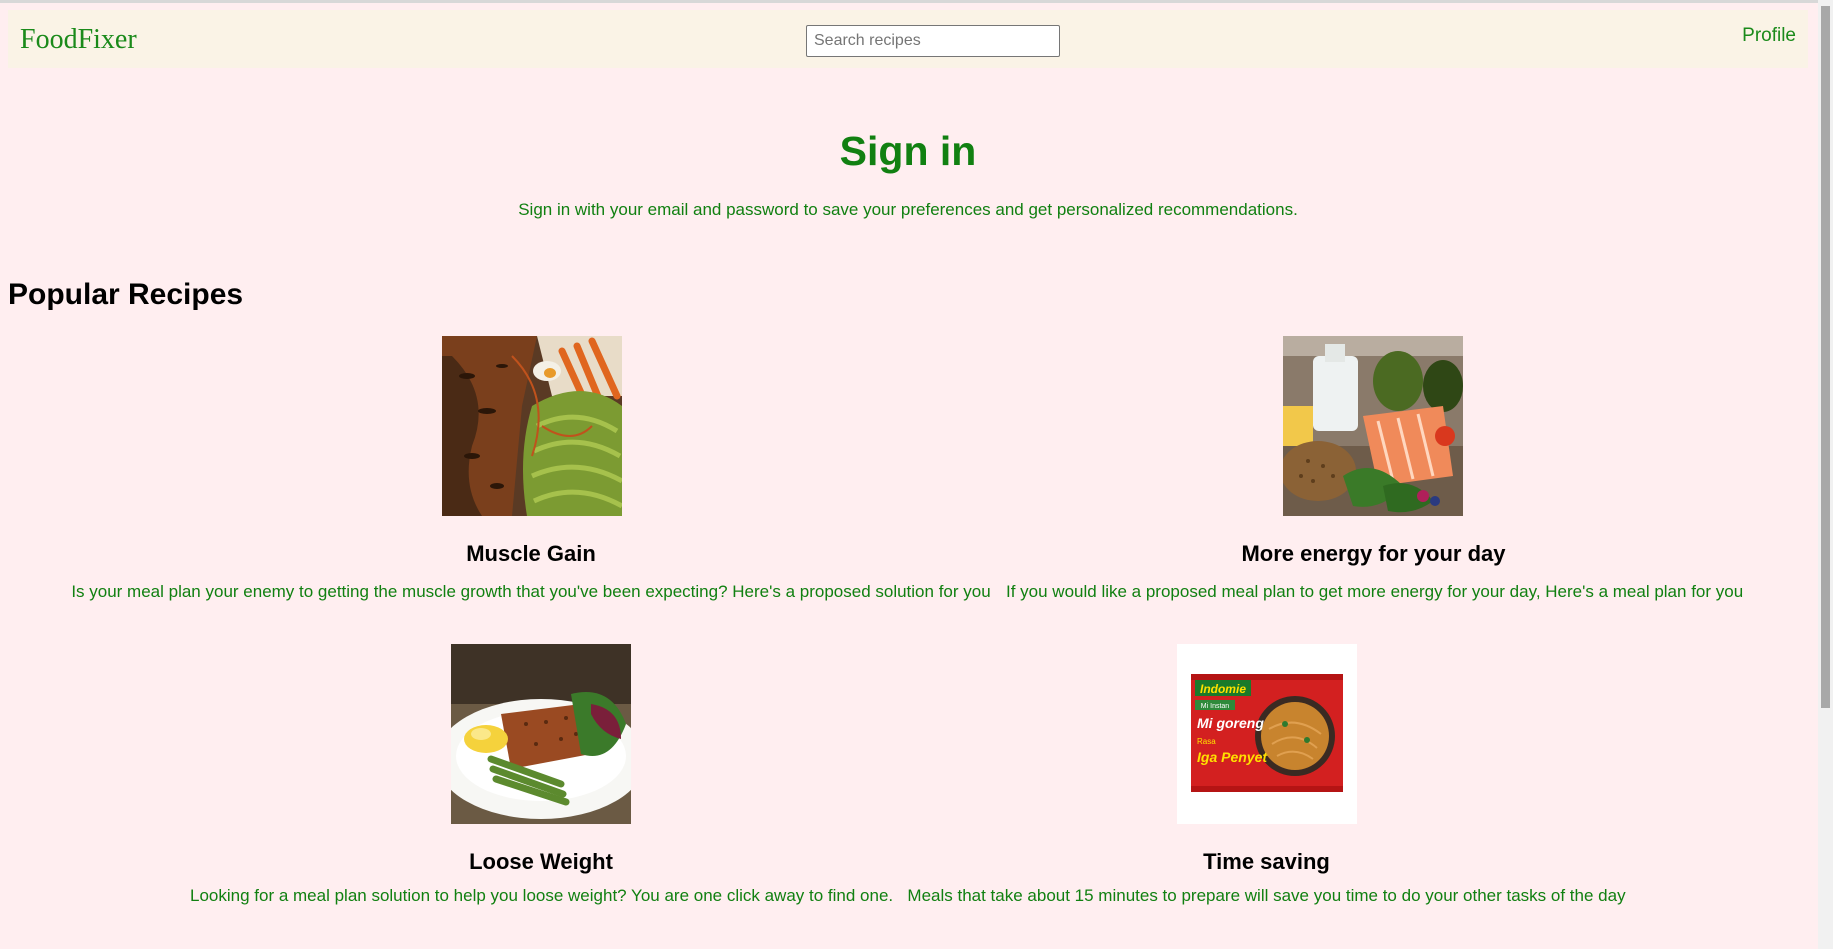  What do you see at coordinates (541, 734) in the screenshot?
I see `recipe-image-loose-weight` at bounding box center [541, 734].